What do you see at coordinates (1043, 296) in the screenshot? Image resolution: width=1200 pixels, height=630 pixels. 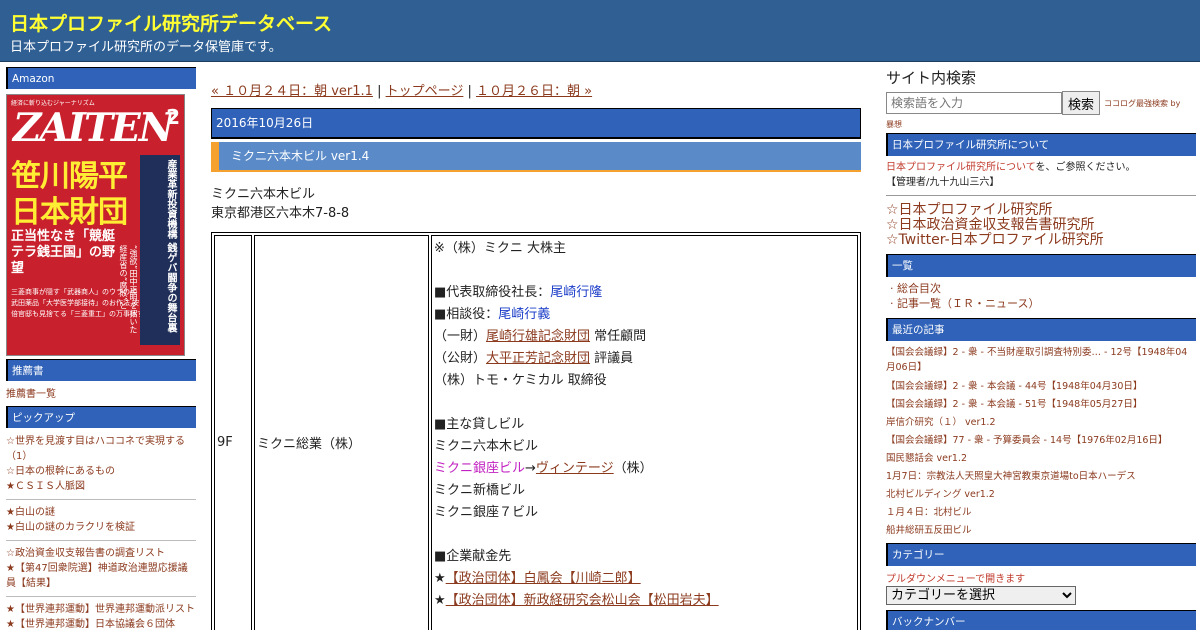 I see `index-list: · 総合目次 · 記事一覧（ＩＲ・ニュース）` at bounding box center [1043, 296].